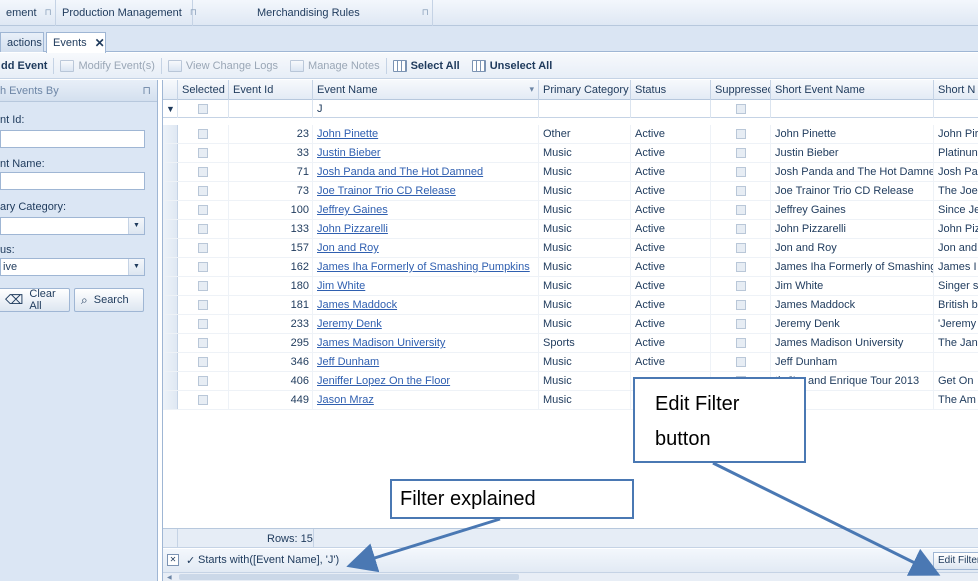 This screenshot has height=581, width=978. I want to click on column-header-event-name: Event Name ▾, so click(426, 90).